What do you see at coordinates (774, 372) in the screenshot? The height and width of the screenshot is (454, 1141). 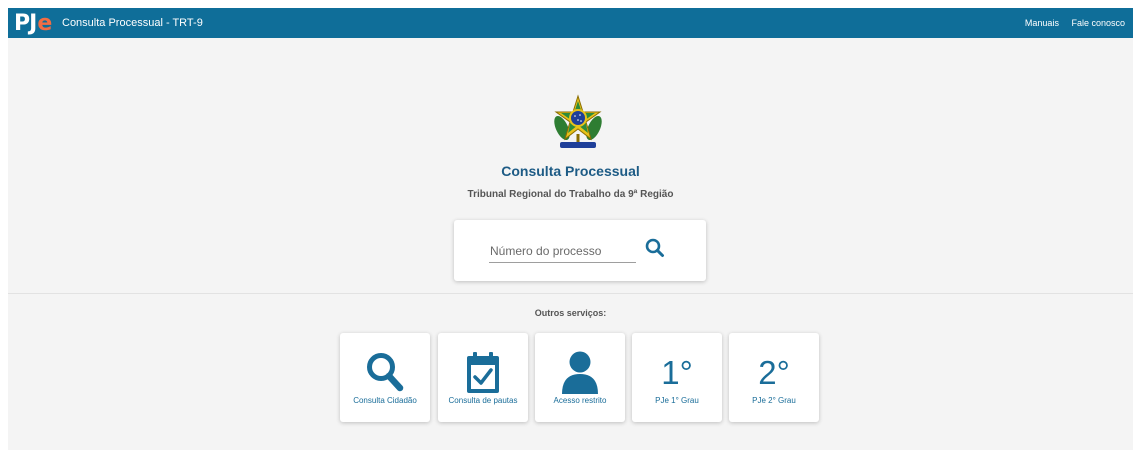 I see `second-degree-icon: 2°` at bounding box center [774, 372].